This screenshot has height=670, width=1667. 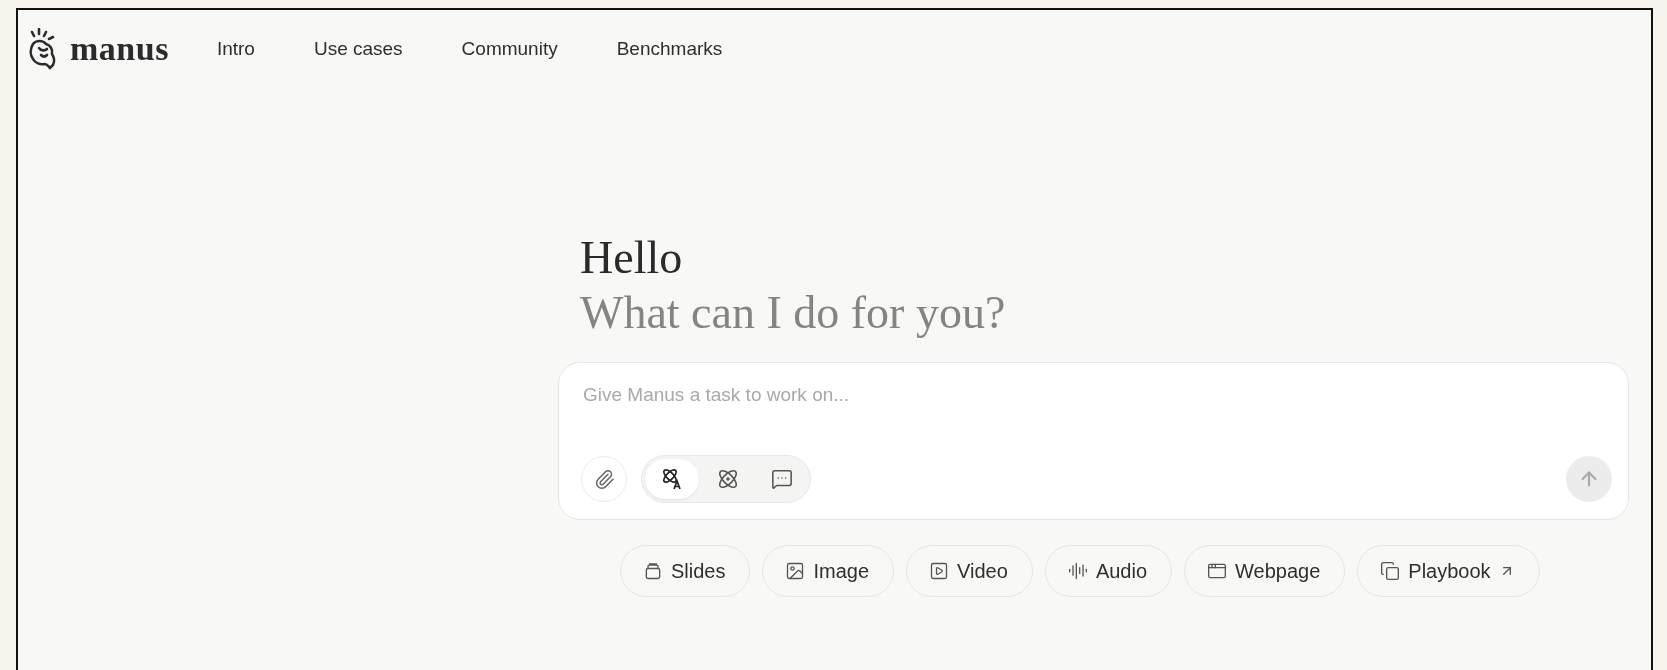 What do you see at coordinates (1077, 571) in the screenshot?
I see `audio-wave-icon` at bounding box center [1077, 571].